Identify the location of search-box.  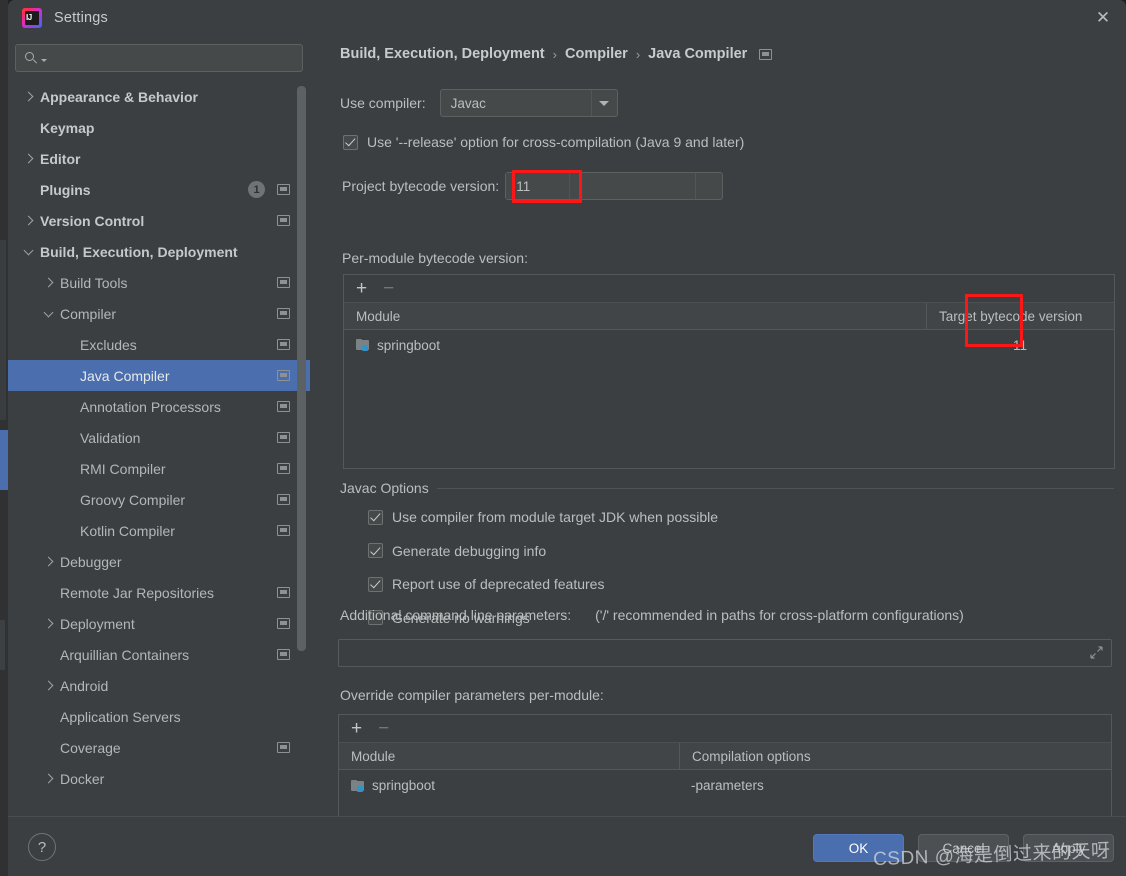
(159, 58).